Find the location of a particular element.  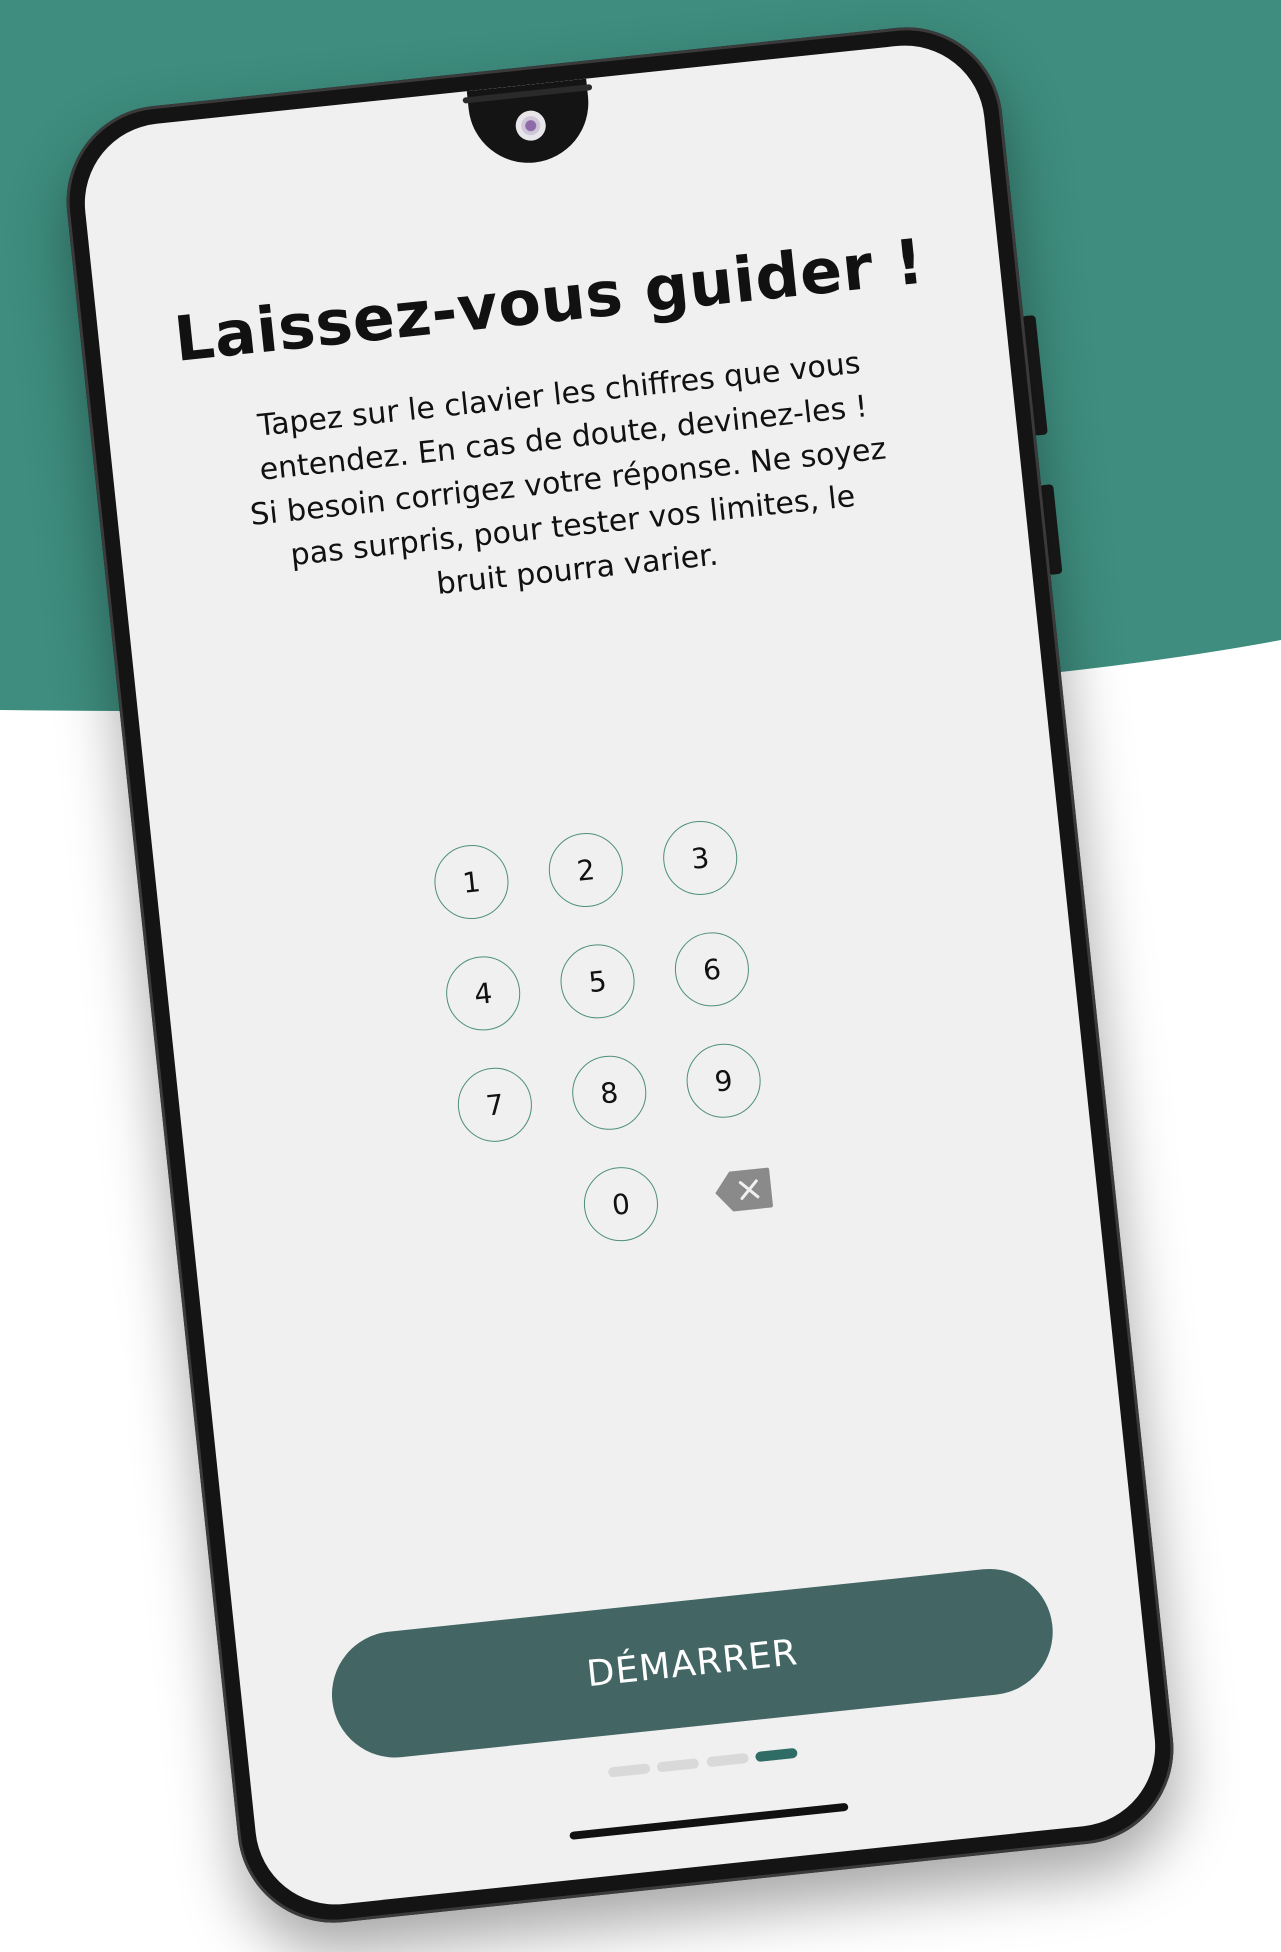

pagination-dots is located at coordinates (702, 1762).